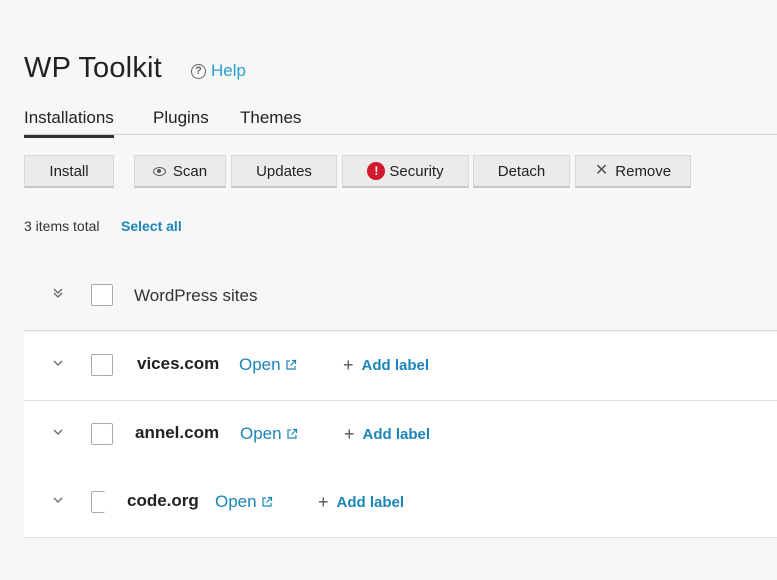 The height and width of the screenshot is (580, 777). What do you see at coordinates (400, 296) in the screenshot?
I see `group-row: WordPress sites` at bounding box center [400, 296].